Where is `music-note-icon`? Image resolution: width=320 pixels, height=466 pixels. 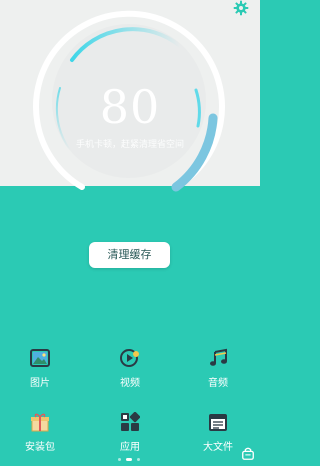 music-note-icon is located at coordinates (218, 357).